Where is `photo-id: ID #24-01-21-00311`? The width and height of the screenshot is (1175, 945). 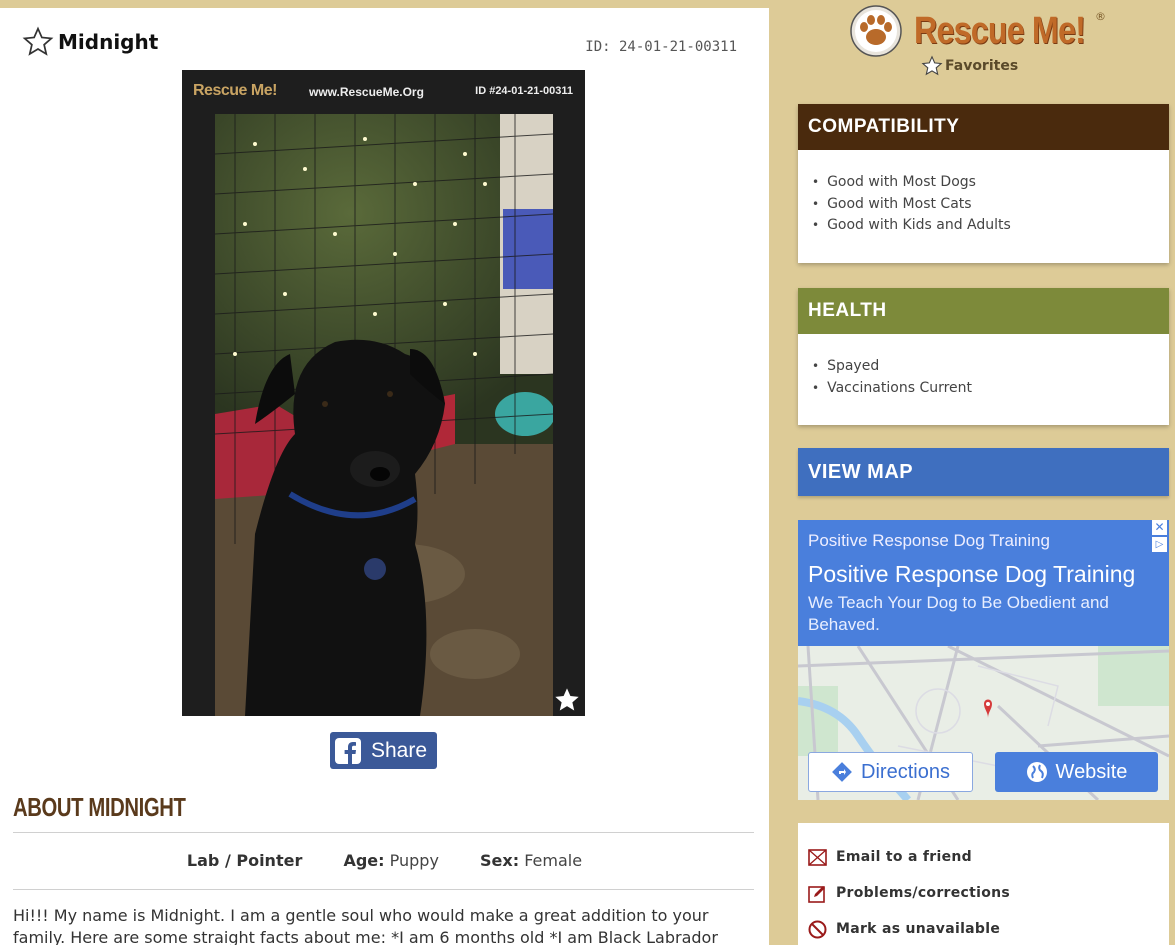
photo-id: ID #24-01-21-00311 is located at coordinates (524, 91).